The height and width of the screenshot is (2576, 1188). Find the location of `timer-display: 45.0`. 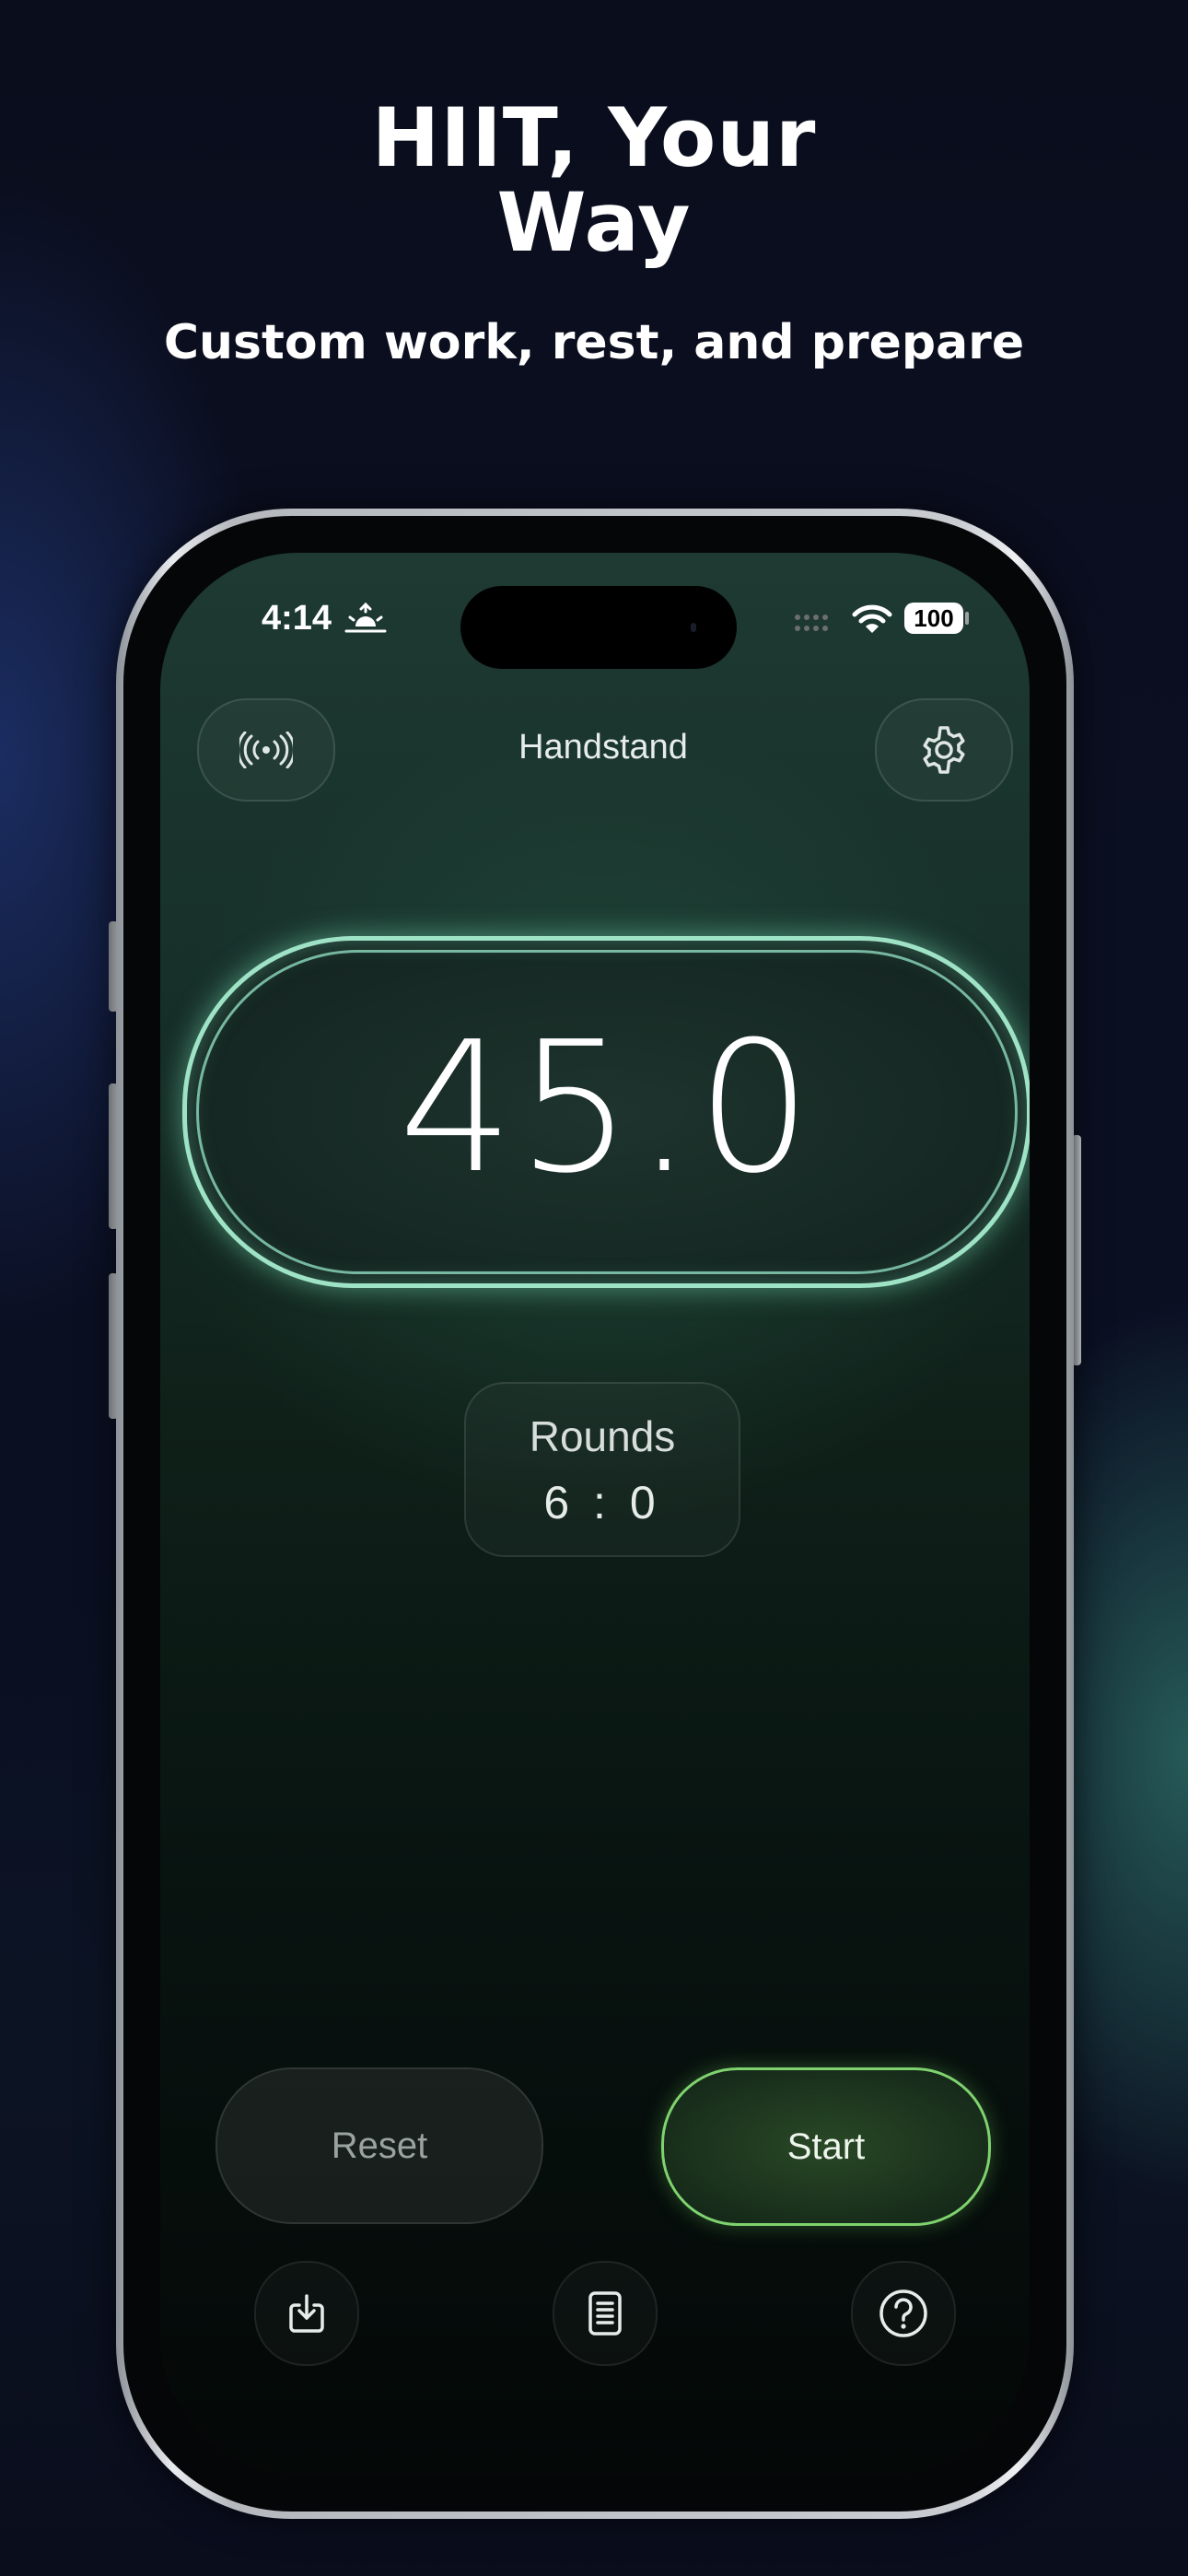

timer-display: 45.0 is located at coordinates (606, 1112).